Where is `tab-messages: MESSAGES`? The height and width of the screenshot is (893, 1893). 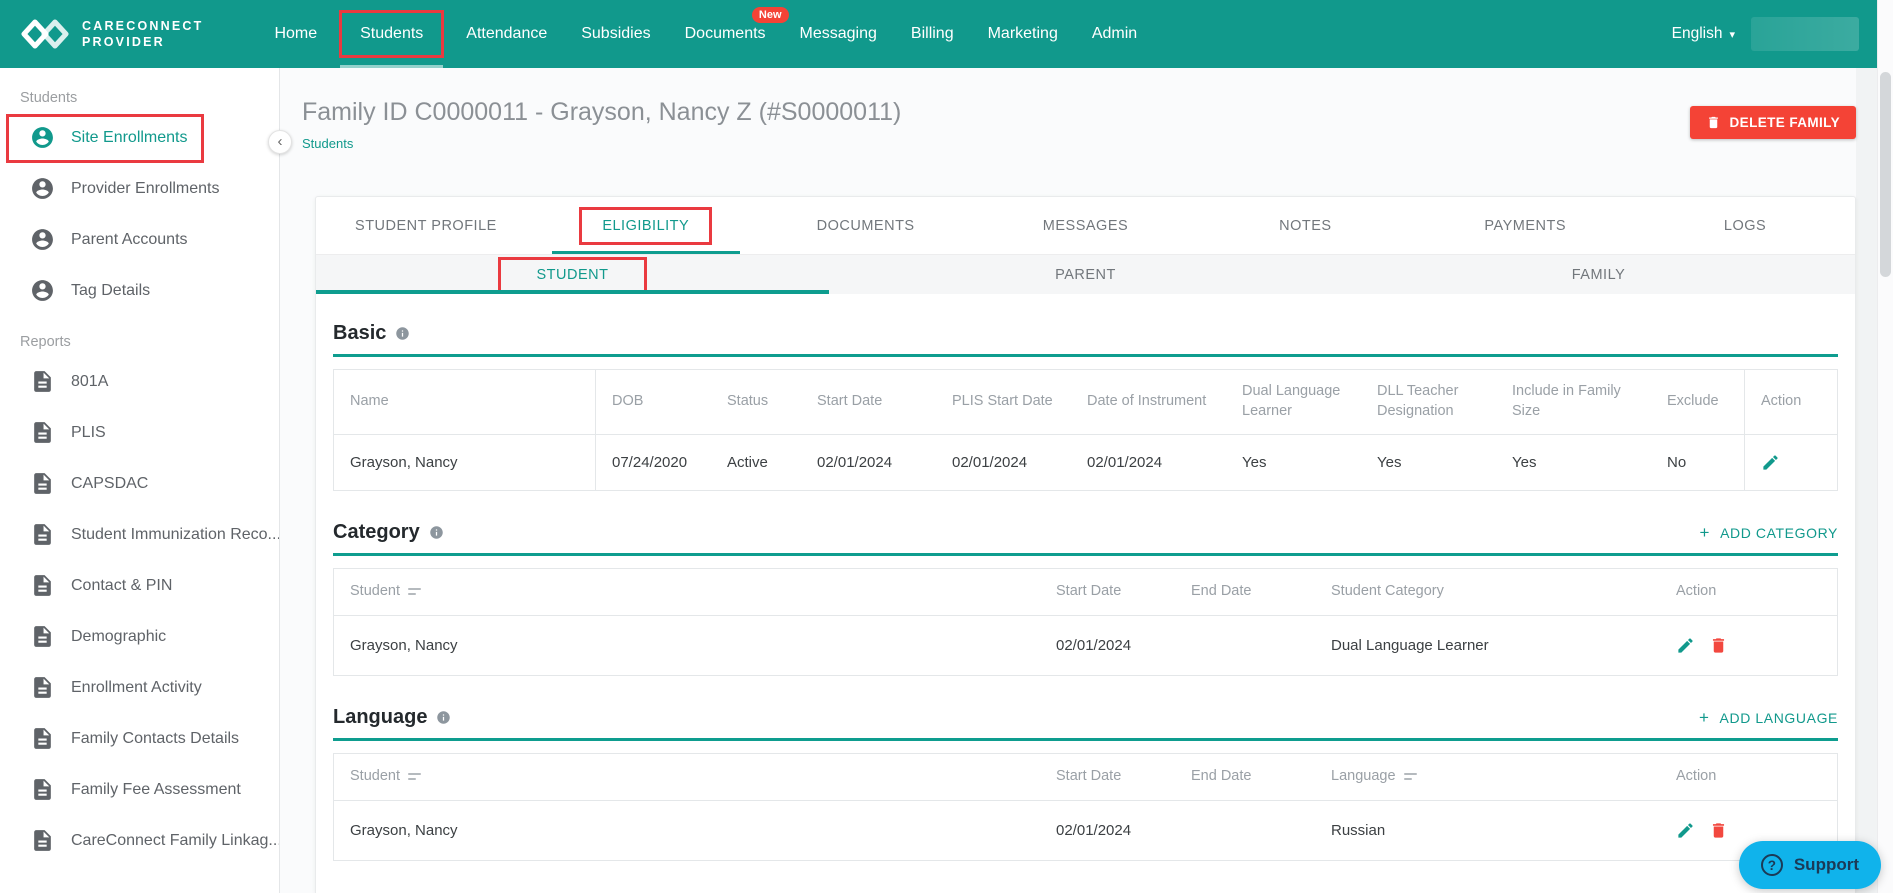 tab-messages: MESSAGES is located at coordinates (1086, 225).